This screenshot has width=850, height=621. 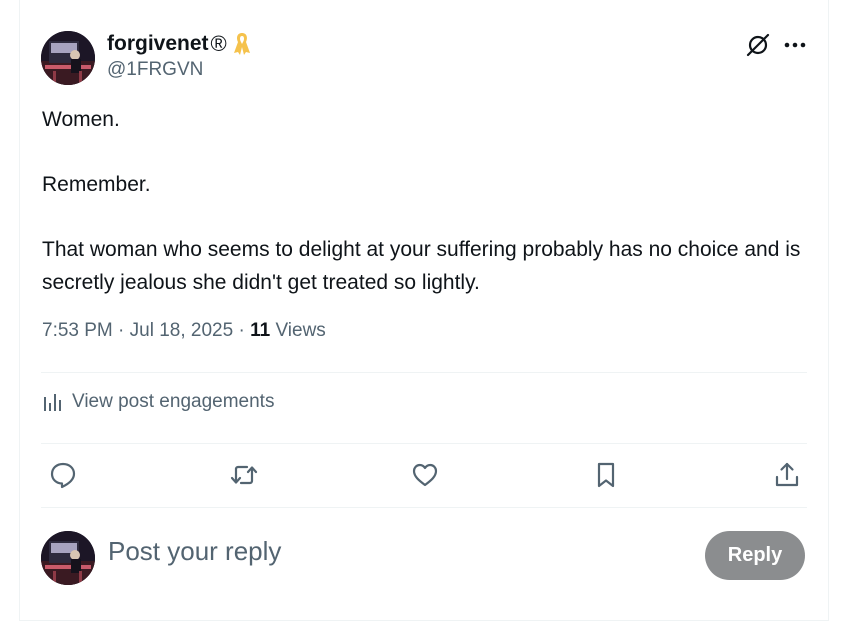 What do you see at coordinates (77, 330) in the screenshot?
I see `tweet-time: 7:53 PM` at bounding box center [77, 330].